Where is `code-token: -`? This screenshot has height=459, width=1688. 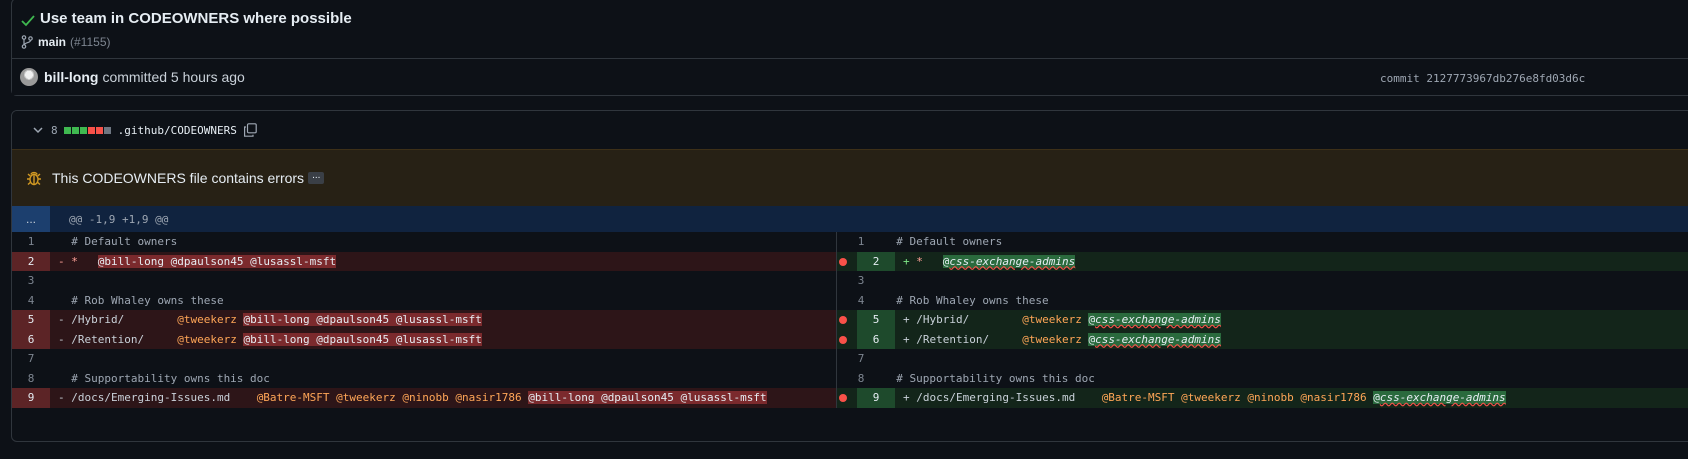
code-token: - is located at coordinates (65, 261).